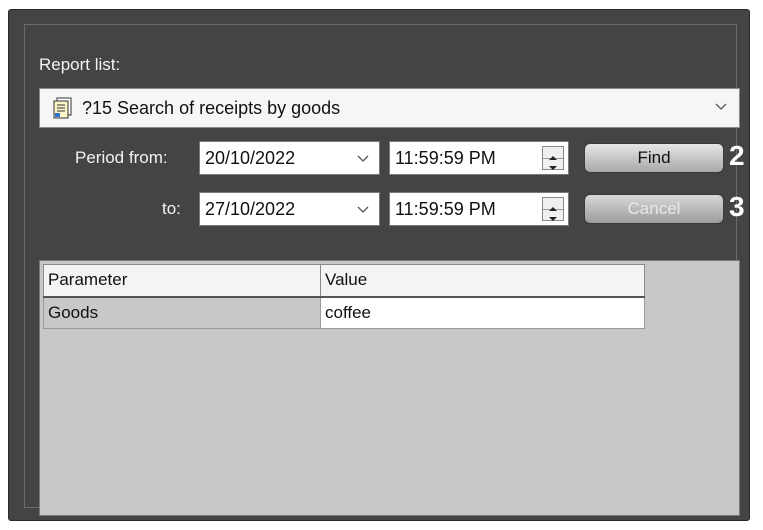  Describe the element at coordinates (250, 157) in the screenshot. I see `period-from-date-value: 20/10/2022` at that location.